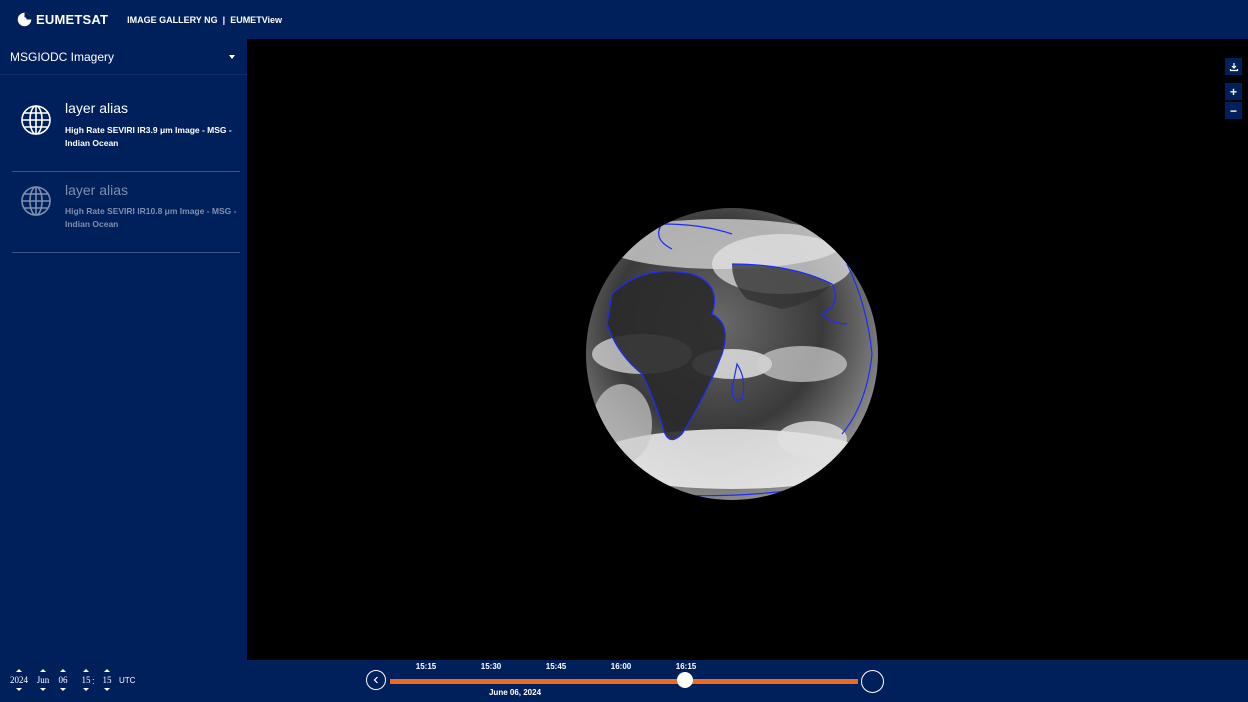  Describe the element at coordinates (256, 20) in the screenshot. I see `nav-eumetview: EUMETView` at that location.